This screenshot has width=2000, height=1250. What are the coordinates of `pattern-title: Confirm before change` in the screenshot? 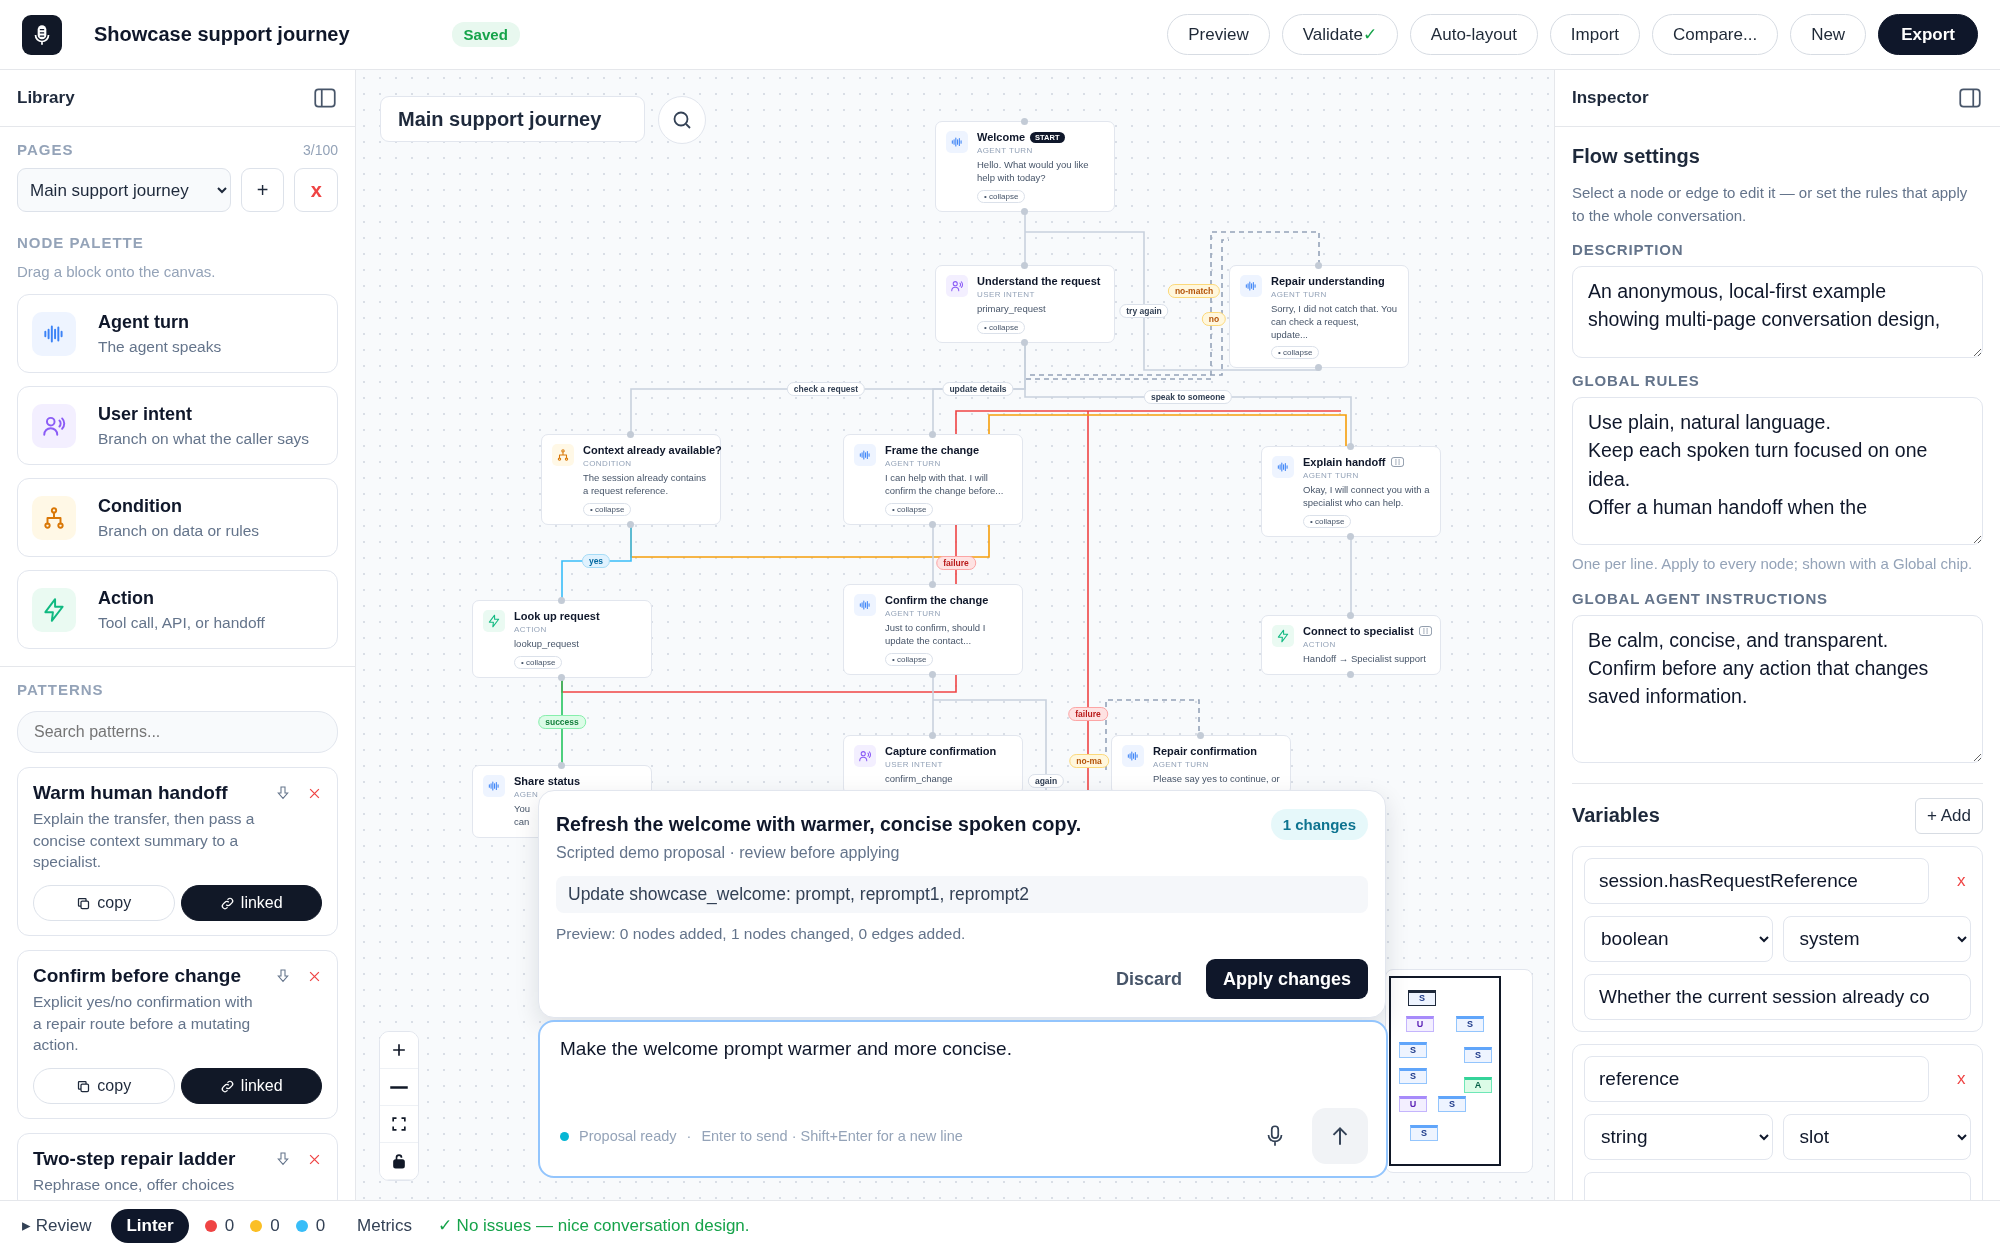 It's located at (137, 976).